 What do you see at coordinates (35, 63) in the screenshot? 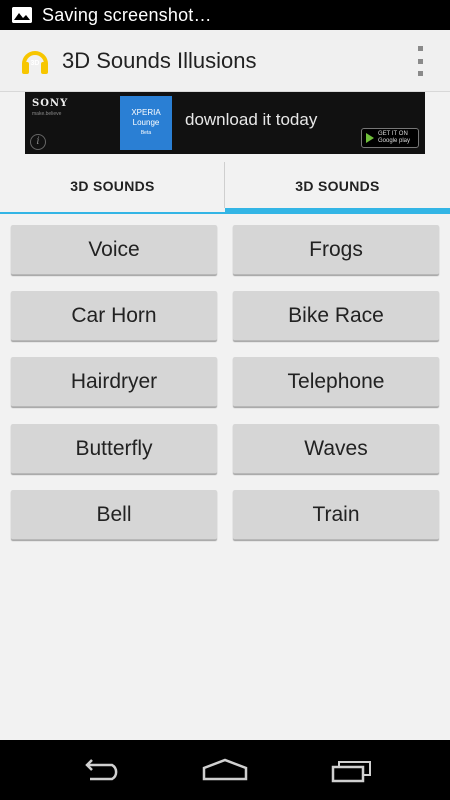
I see `svg-text: 3D` at bounding box center [35, 63].